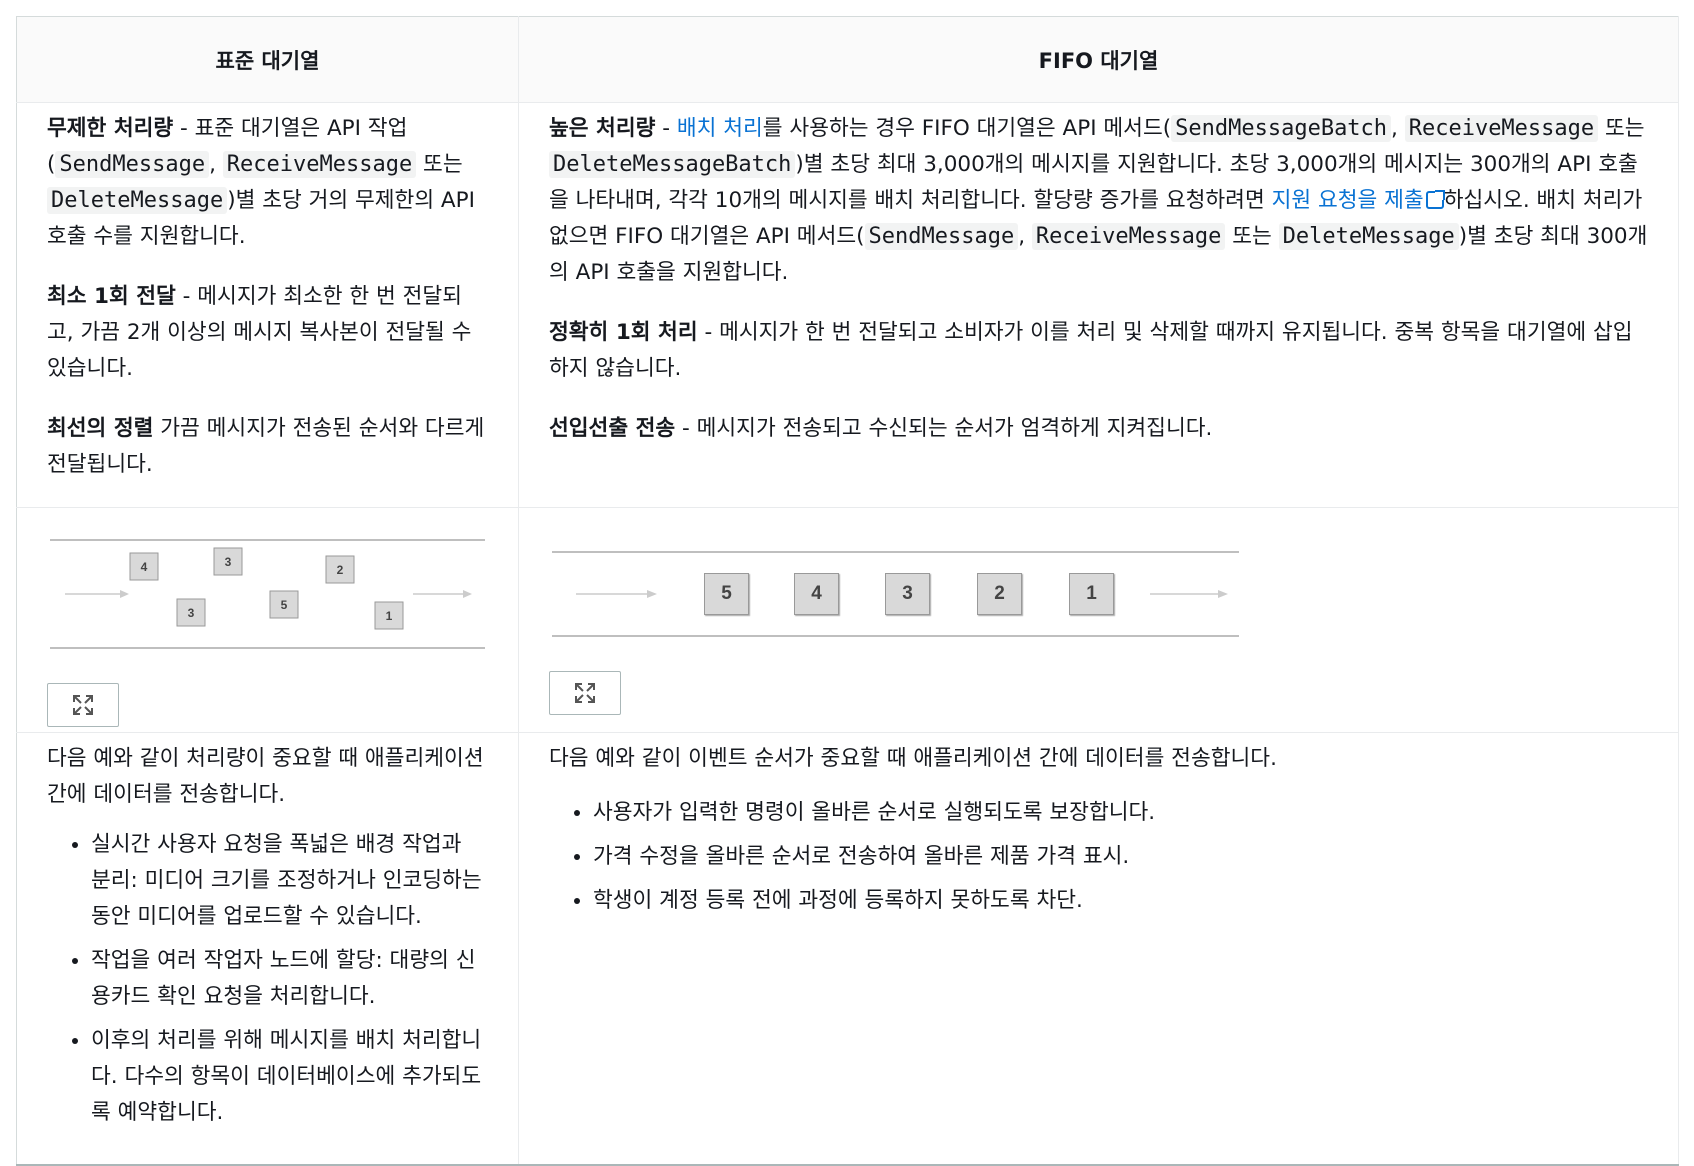 The height and width of the screenshot is (1166, 1694). I want to click on feature-first-in-first-out: 선입선출 전송 - 메시지가 전송되고 수신되는 순서가 엄격하게 지켜집니다., so click(1098, 429).